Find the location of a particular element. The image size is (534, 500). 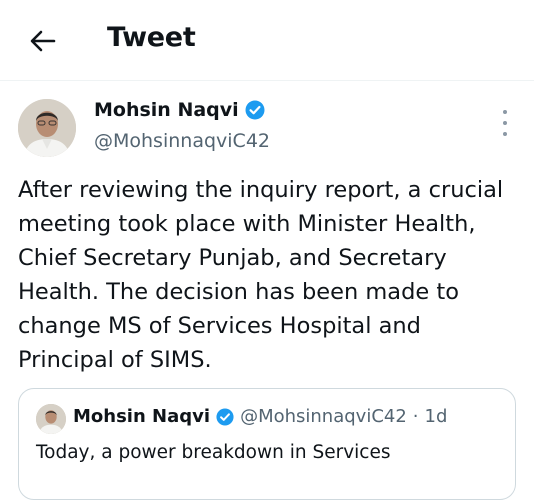

quote-text: Today, a power breakdown in Services is located at coordinates (213, 452).